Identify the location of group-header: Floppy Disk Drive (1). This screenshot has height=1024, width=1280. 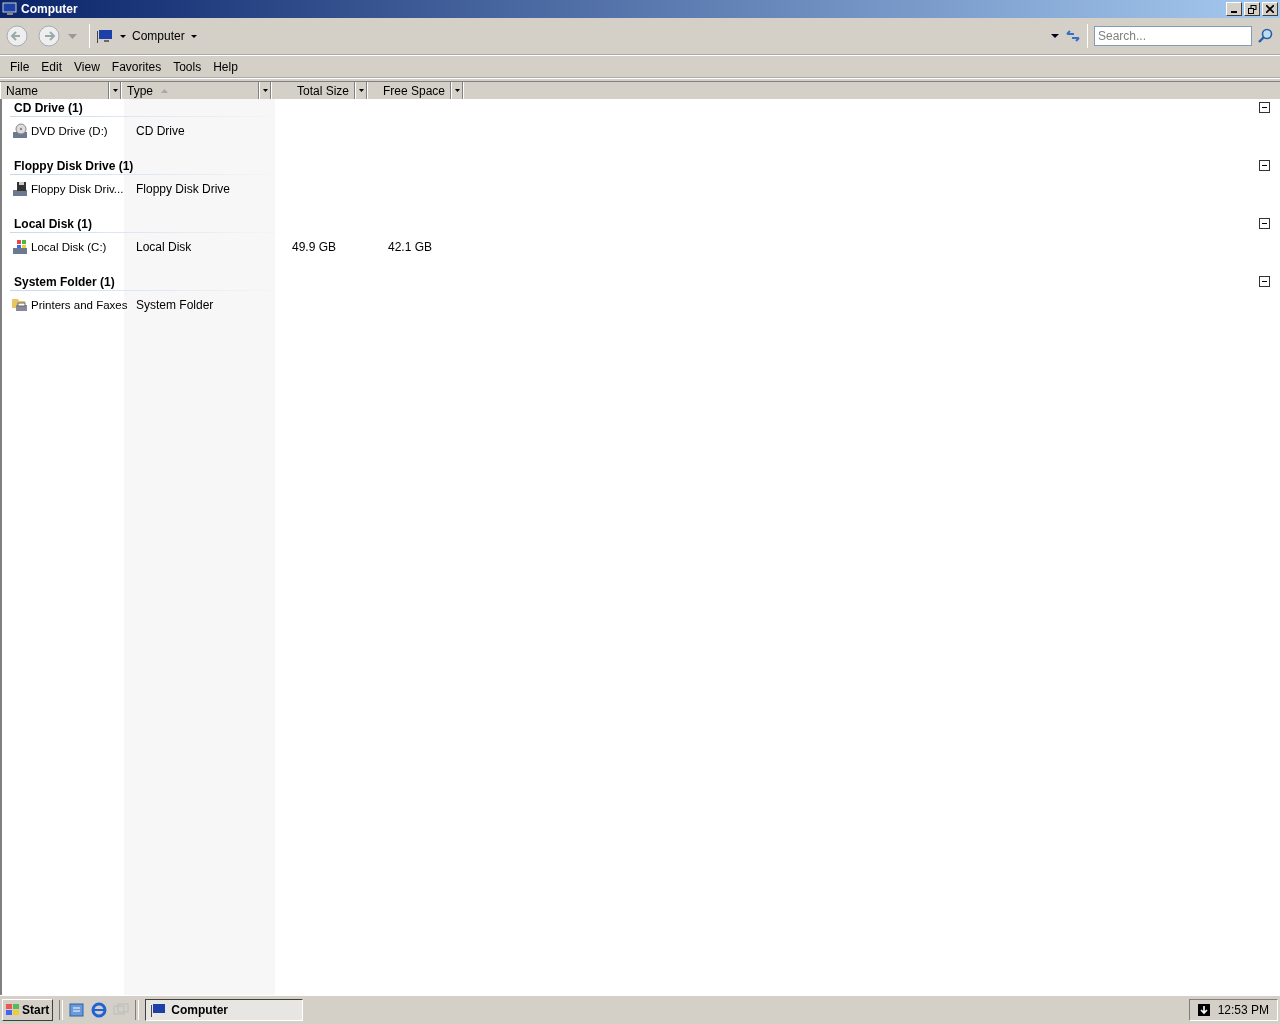
(74, 165).